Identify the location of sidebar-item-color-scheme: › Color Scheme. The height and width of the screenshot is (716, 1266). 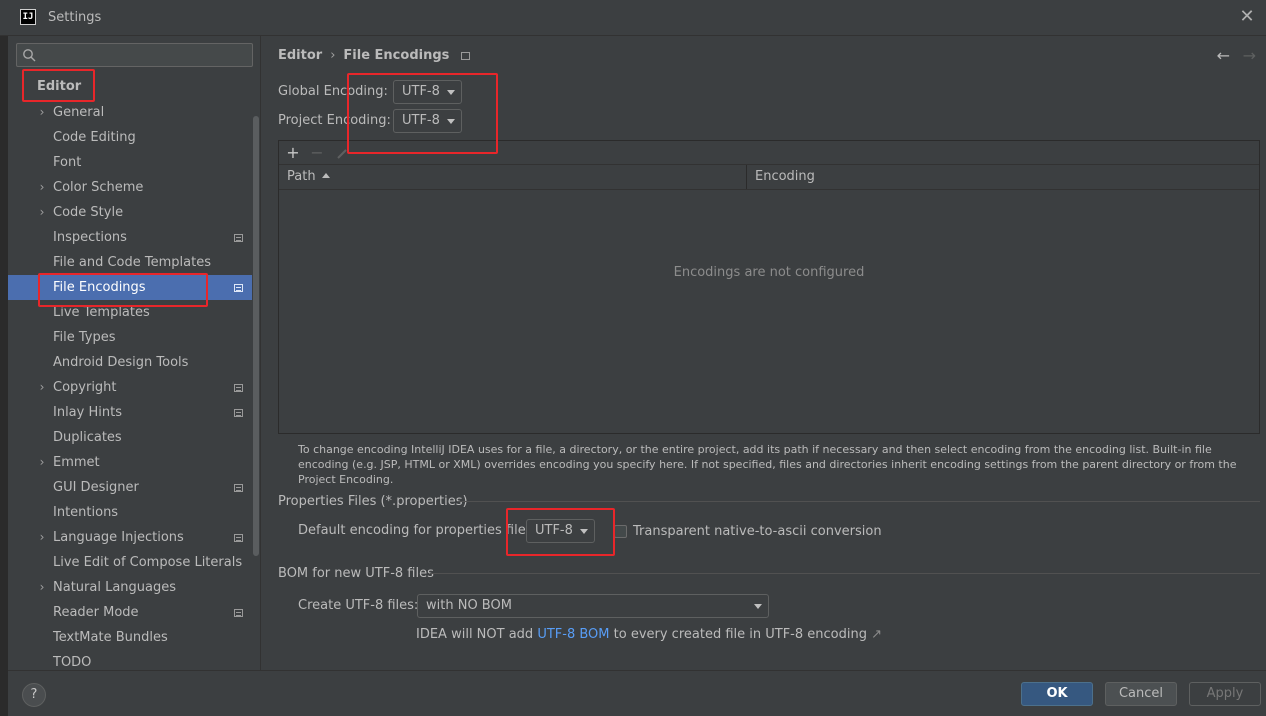
(130, 187).